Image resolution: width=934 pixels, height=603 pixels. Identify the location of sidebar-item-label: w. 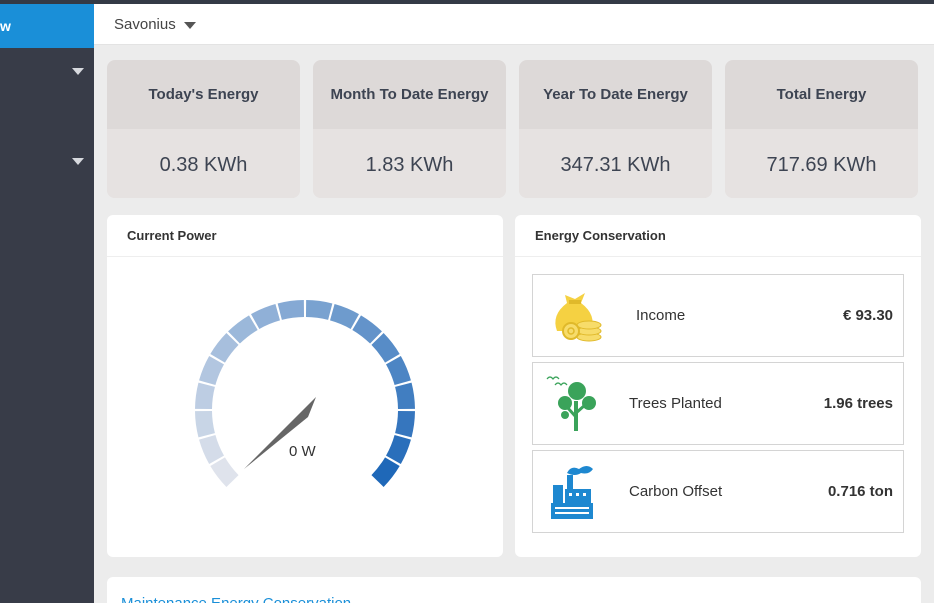
(5, 26).